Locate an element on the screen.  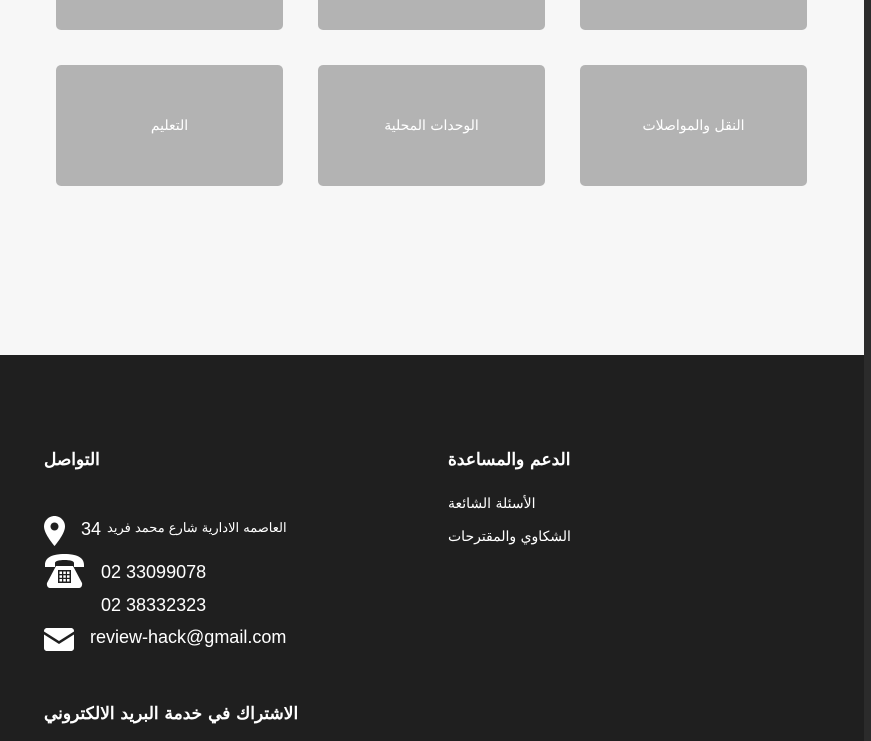
faq-link: الأسئلة الشائعة is located at coordinates (492, 504).